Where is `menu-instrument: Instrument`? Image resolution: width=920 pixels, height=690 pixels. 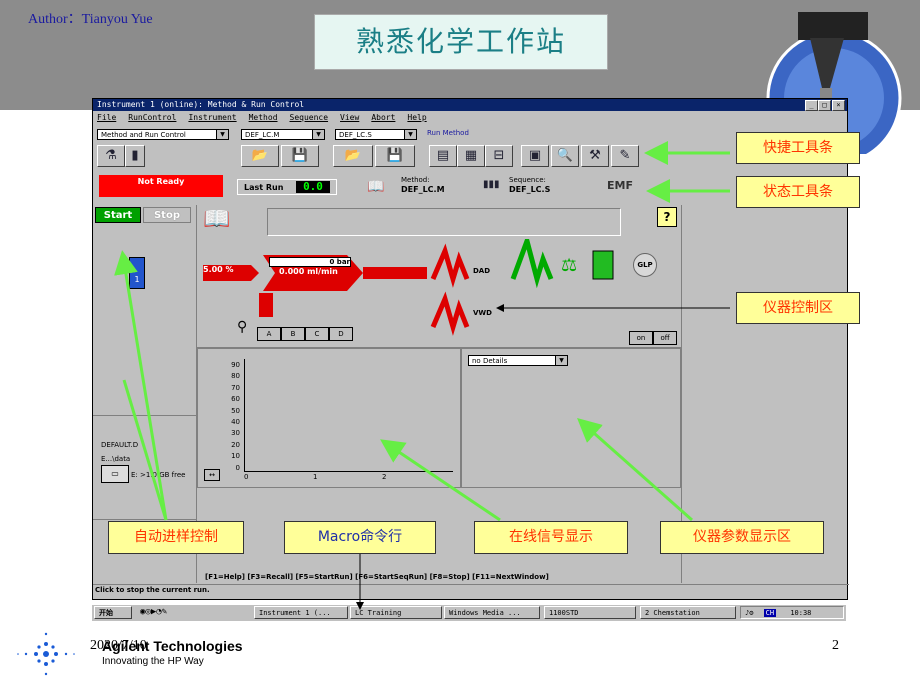 menu-instrument: Instrument is located at coordinates (212, 117).